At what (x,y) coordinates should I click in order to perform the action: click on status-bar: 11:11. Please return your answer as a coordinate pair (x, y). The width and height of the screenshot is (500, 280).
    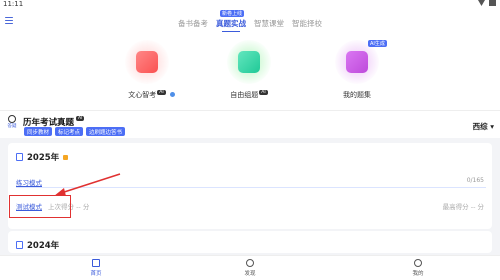
    Looking at the image, I should click on (250, 5).